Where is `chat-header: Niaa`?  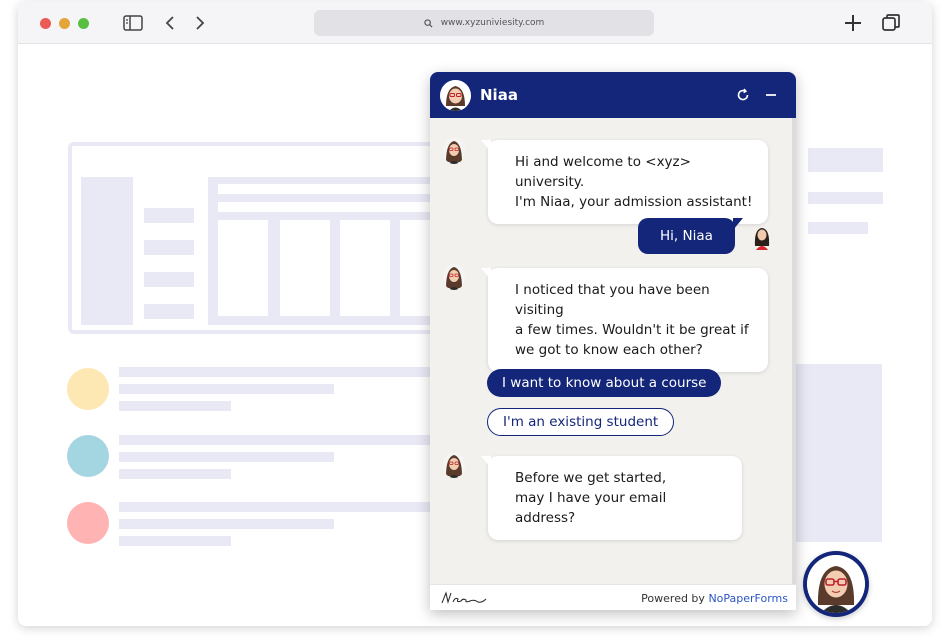 chat-header: Niaa is located at coordinates (613, 95).